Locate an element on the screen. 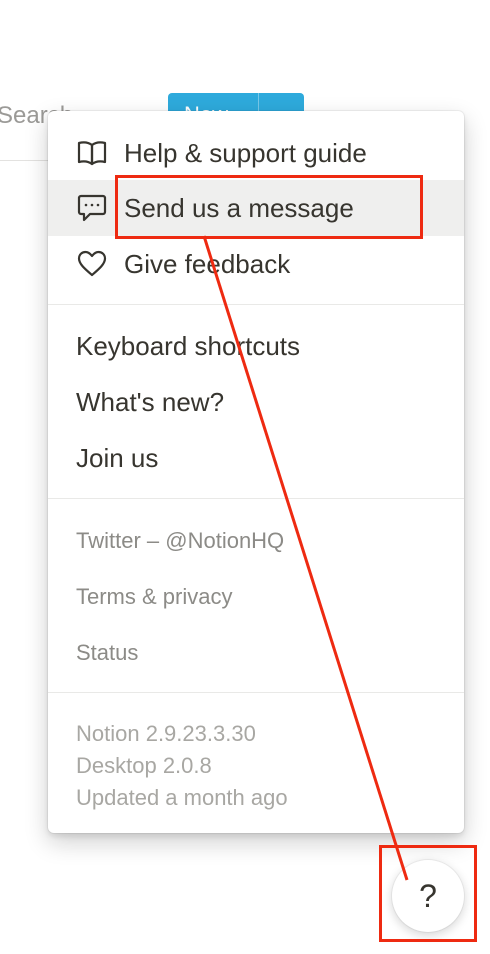 The image size is (490, 954). menu-item-label: Keyboard shortcuts is located at coordinates (188, 345).